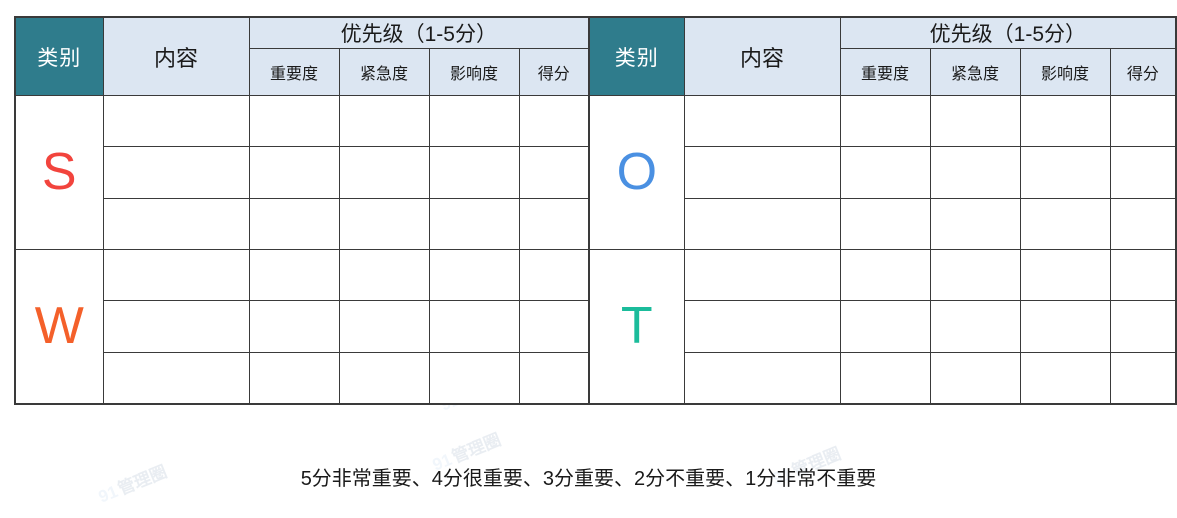 The image size is (1177, 518). What do you see at coordinates (885, 72) in the screenshot?
I see `header-importance-right: 重要度` at bounding box center [885, 72].